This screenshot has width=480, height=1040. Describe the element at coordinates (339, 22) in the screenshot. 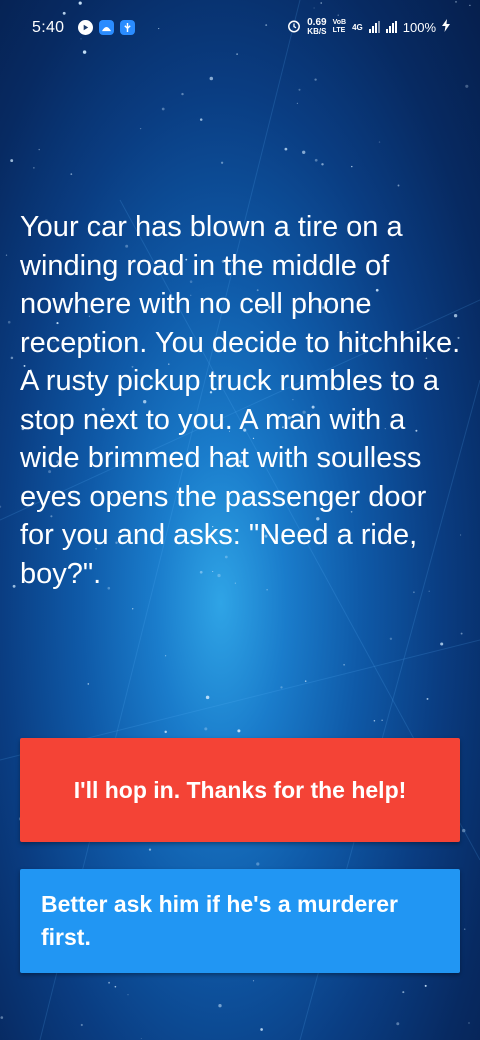

I see `volte-top: VoB` at that location.